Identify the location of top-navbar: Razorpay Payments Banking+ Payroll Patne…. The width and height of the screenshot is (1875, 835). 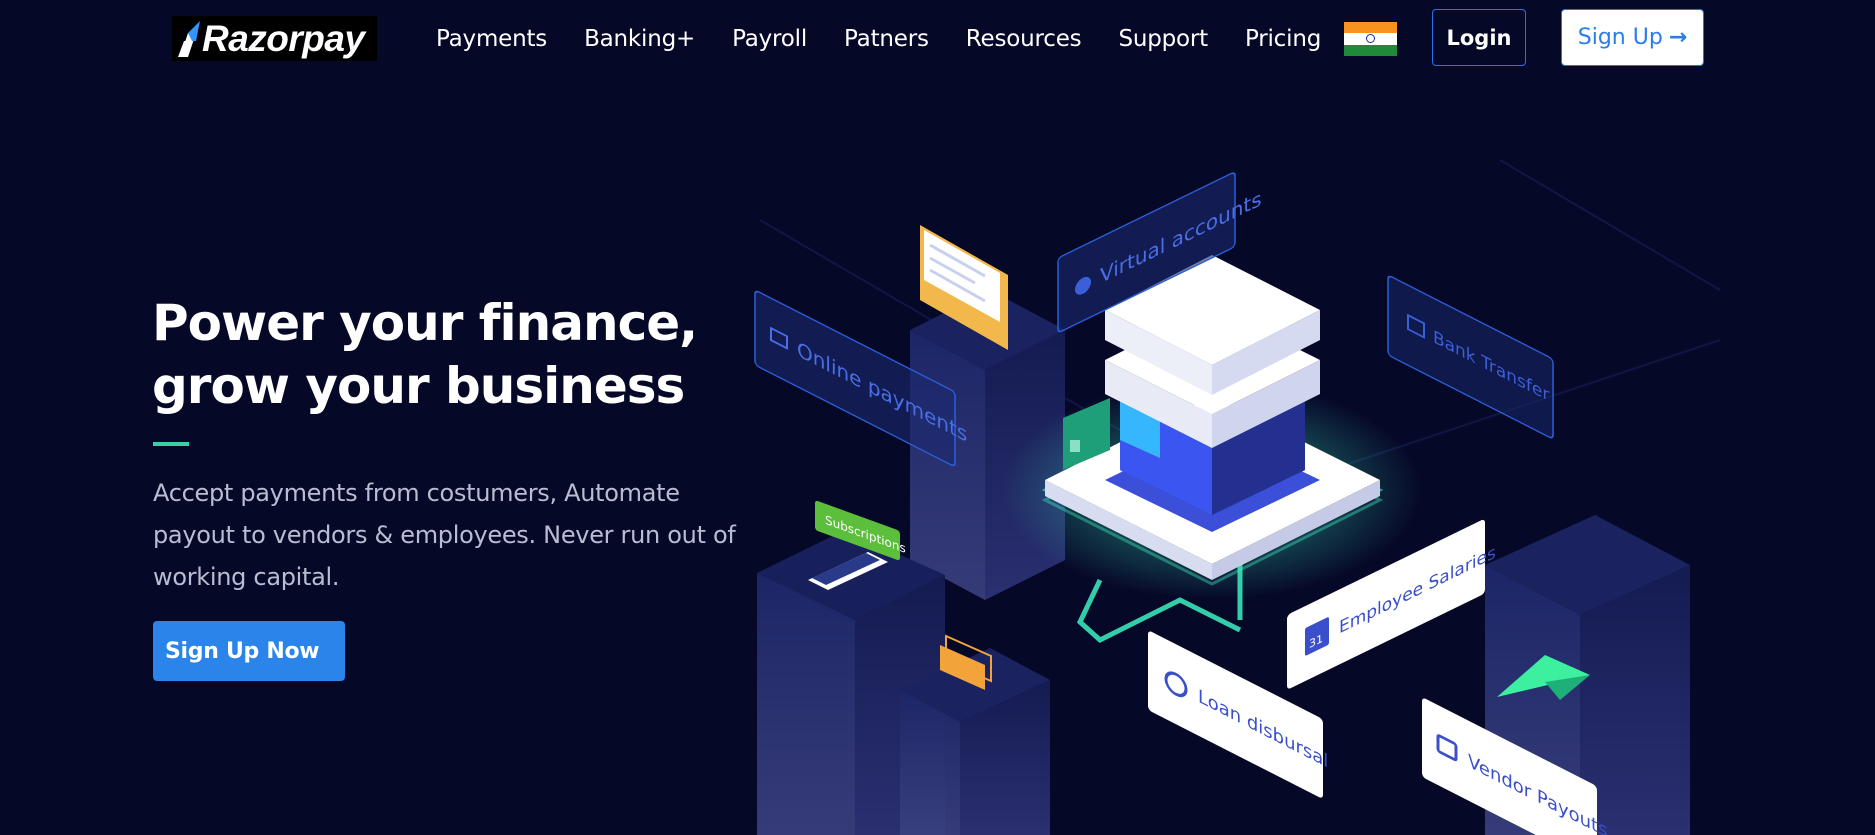
(937, 39).